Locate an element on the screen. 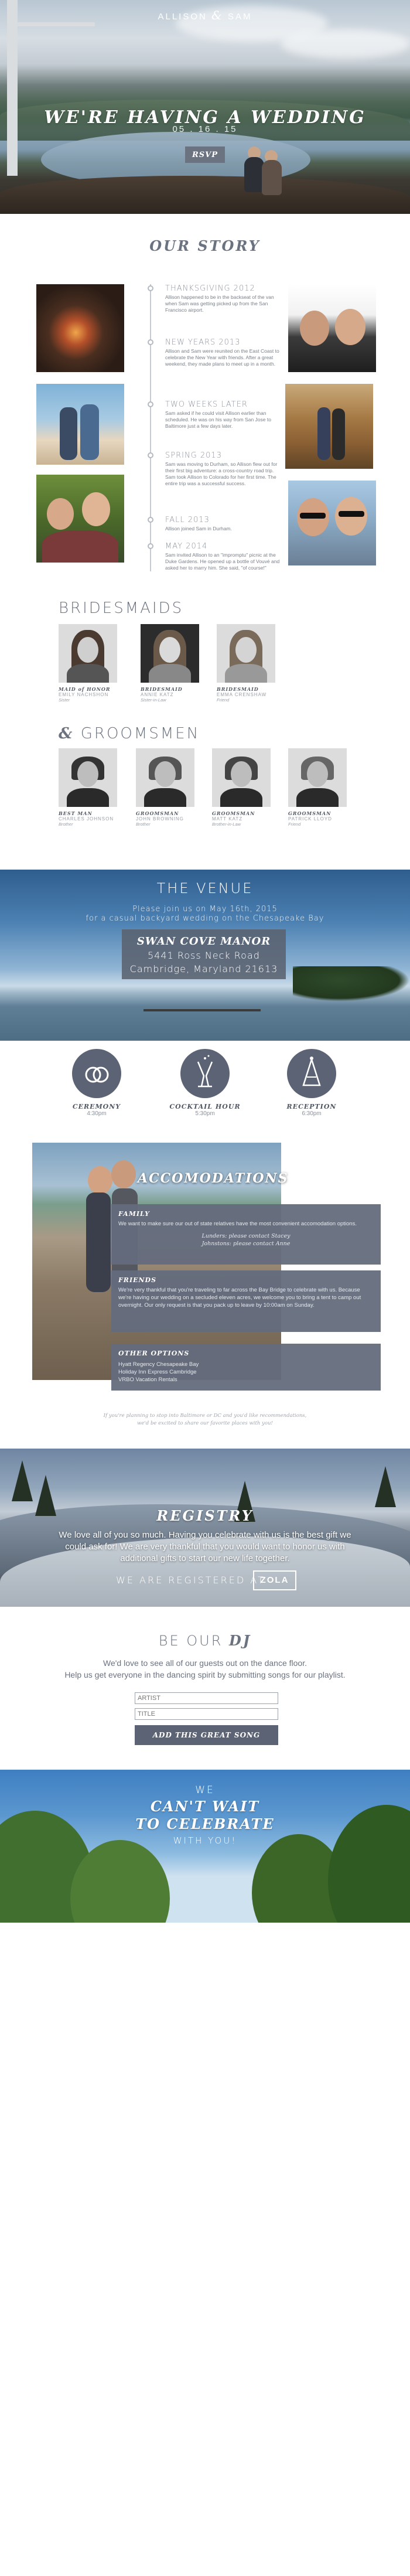 The width and height of the screenshot is (410, 2576). story-photo-beach is located at coordinates (80, 424).